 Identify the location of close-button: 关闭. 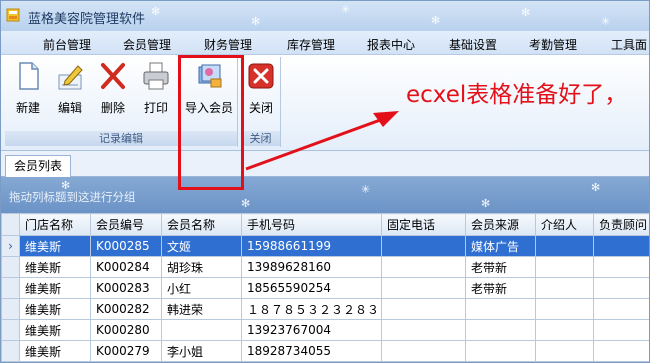
(261, 88).